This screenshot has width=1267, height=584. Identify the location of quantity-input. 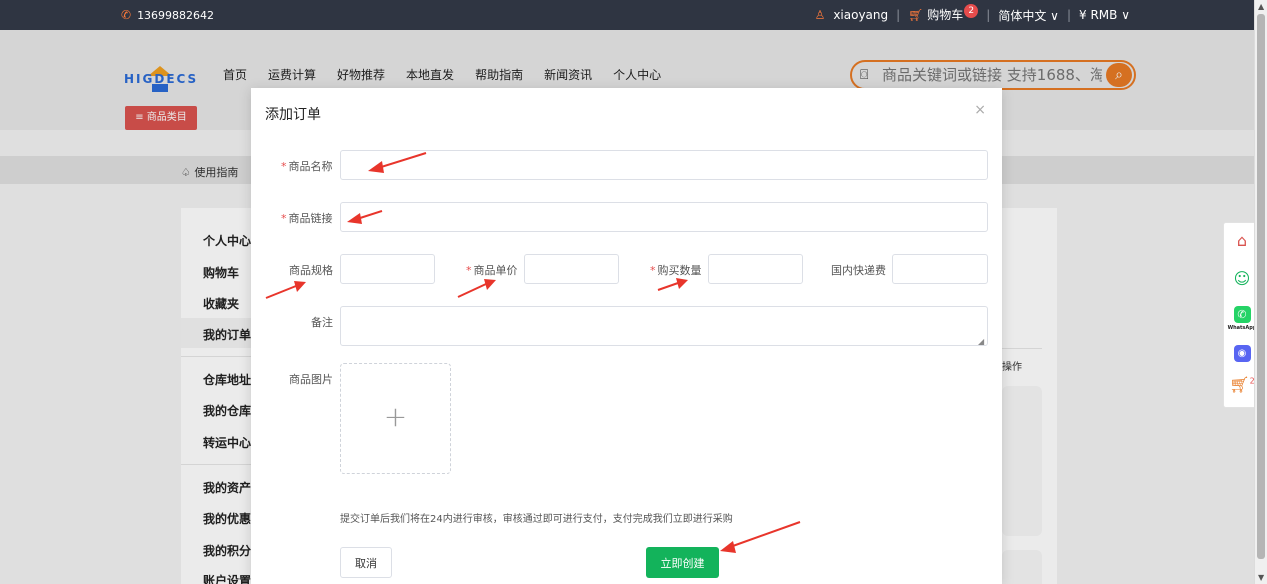
(755, 269).